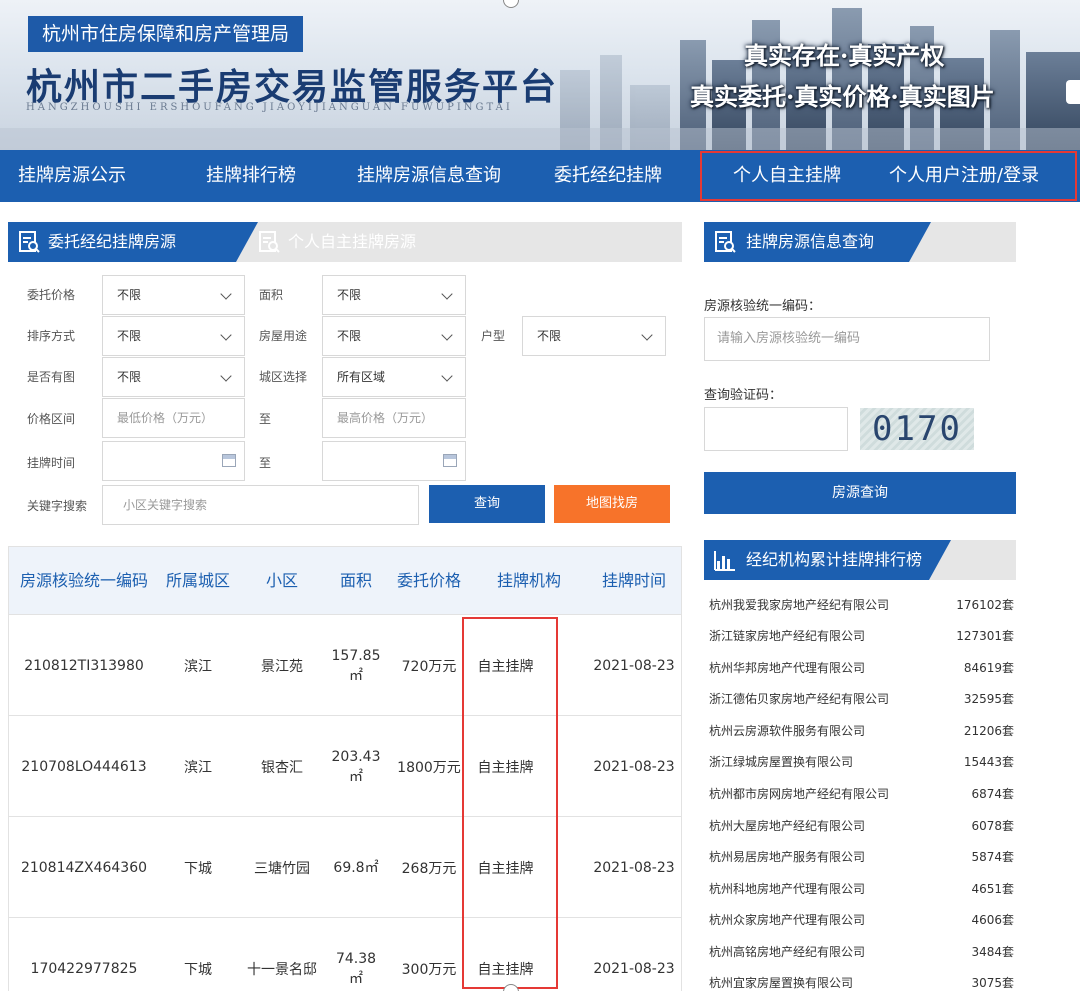 Image resolution: width=1080 pixels, height=991 pixels. Describe the element at coordinates (847, 339) in the screenshot. I see `code-input: 请输入房源核验统一编码` at that location.